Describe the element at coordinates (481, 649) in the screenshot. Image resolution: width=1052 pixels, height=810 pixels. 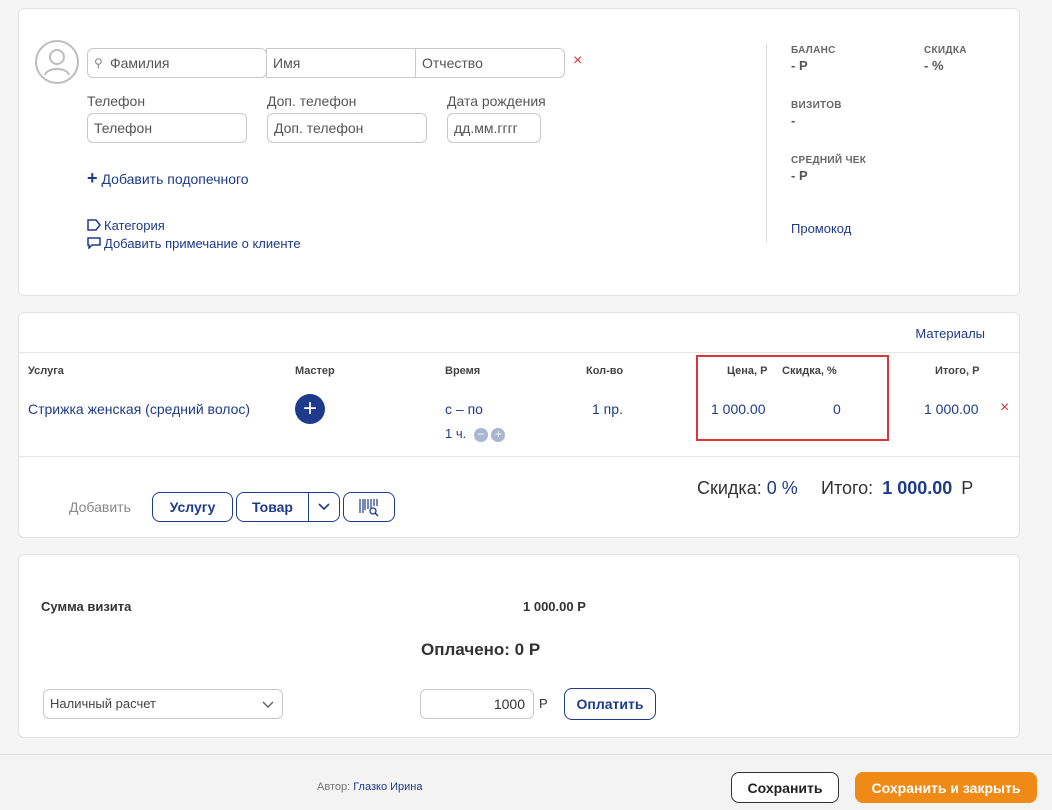
I see `paid-total: Оплачено: 0 Р` at that location.